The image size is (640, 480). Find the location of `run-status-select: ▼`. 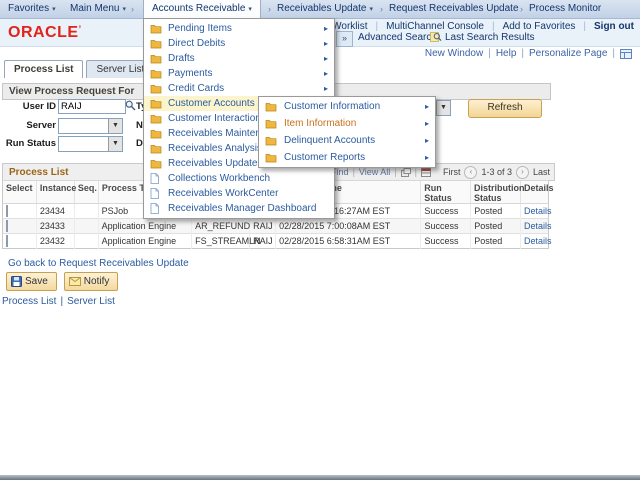

run-status-select: ▼ is located at coordinates (90, 144).